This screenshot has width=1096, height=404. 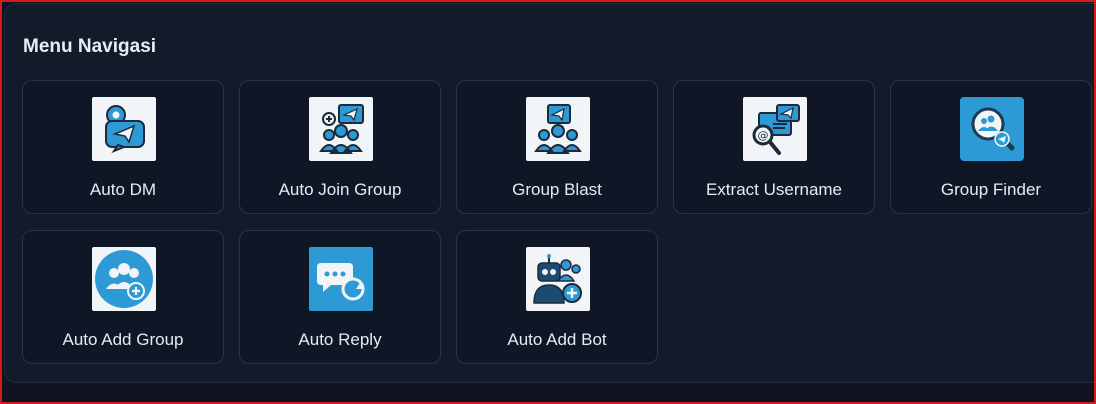 I want to click on menu-item-label: Auto DM, so click(x=123, y=189).